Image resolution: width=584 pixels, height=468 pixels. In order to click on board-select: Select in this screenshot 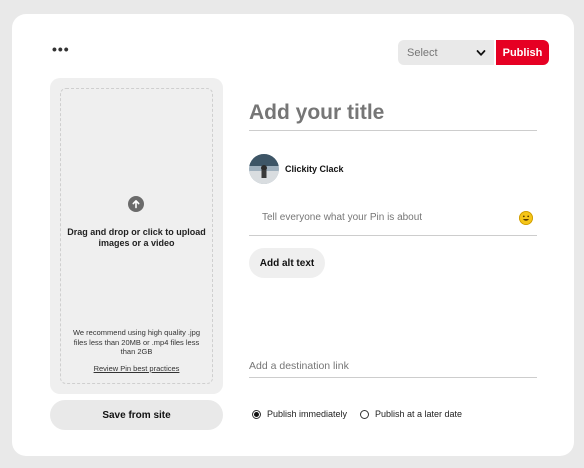, I will do `click(446, 52)`.